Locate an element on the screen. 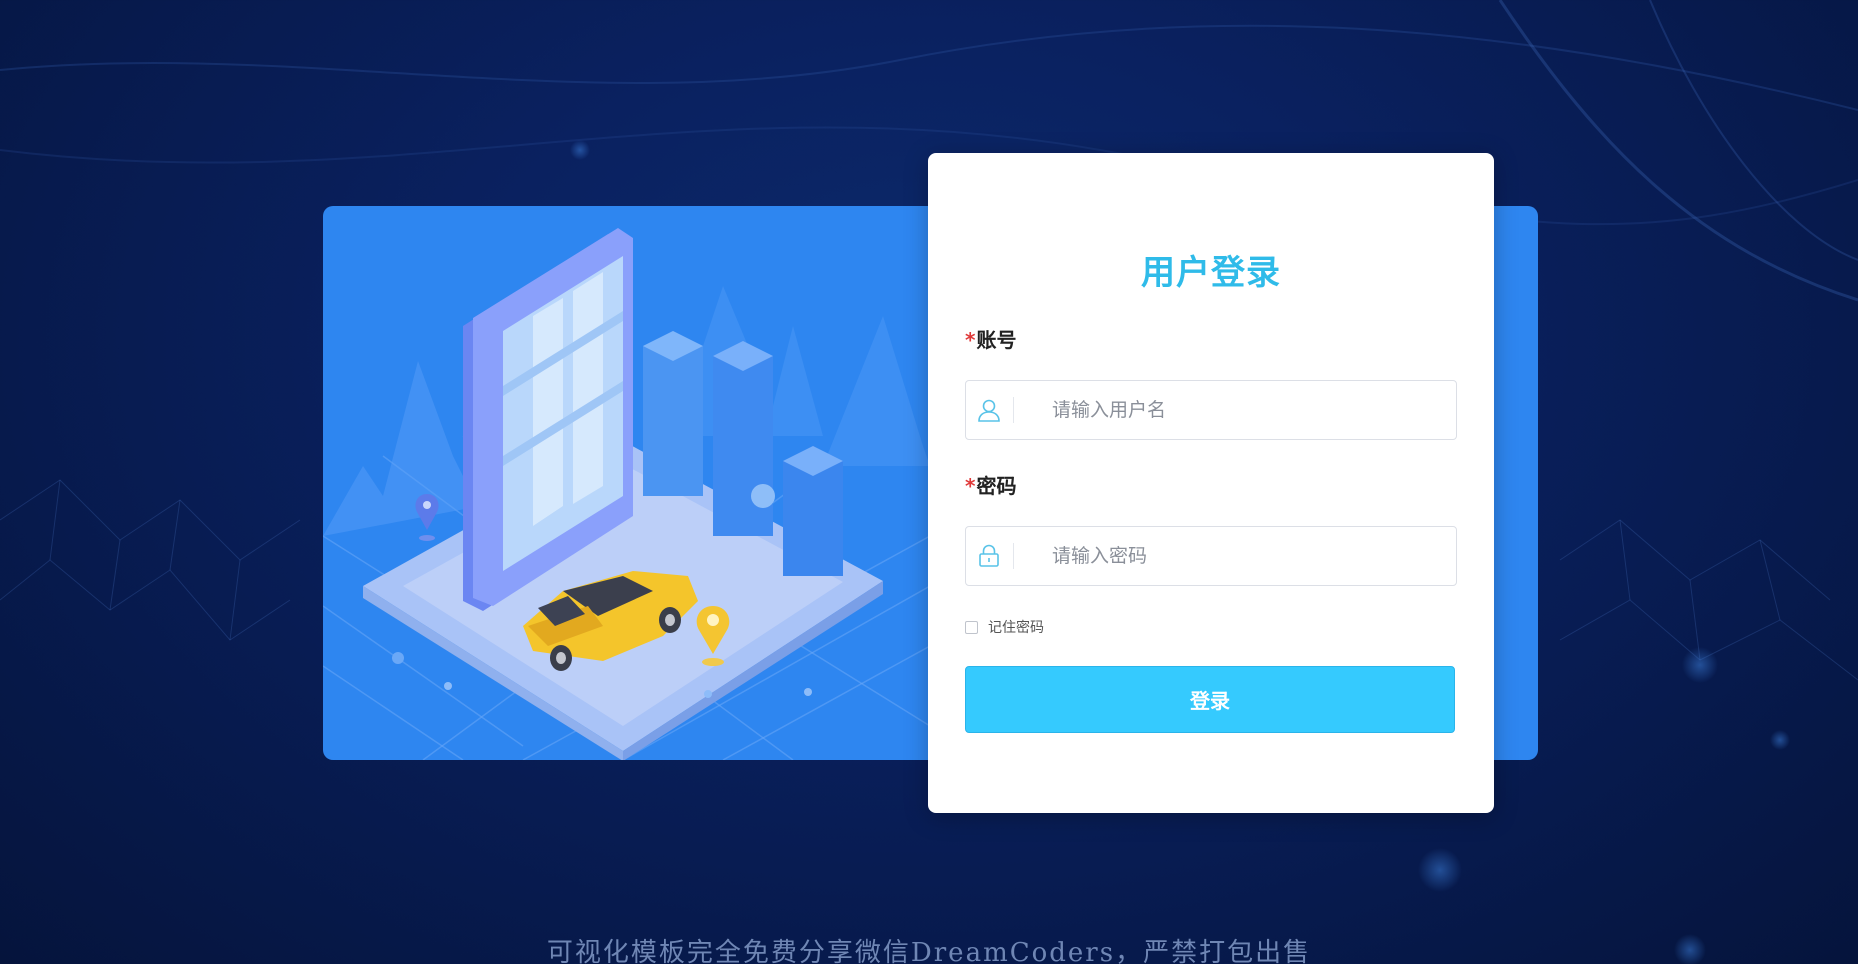 The height and width of the screenshot is (964, 1858). password-field is located at coordinates (1211, 556).